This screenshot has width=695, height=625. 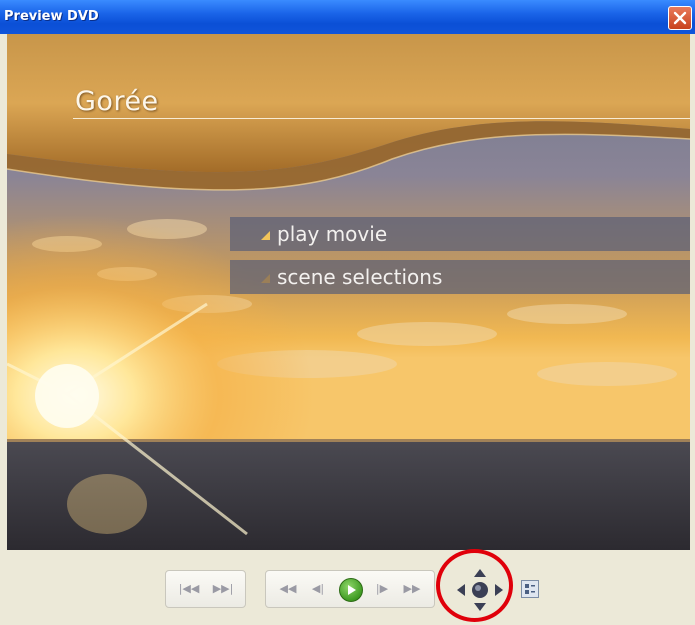 I want to click on title-bar: Preview DVD, so click(x=347, y=17).